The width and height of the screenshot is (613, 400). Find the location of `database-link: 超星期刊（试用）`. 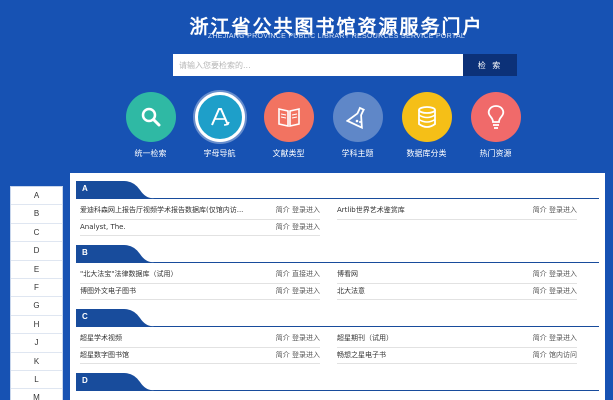

database-link: 超星期刊（试用） is located at coordinates (365, 339).